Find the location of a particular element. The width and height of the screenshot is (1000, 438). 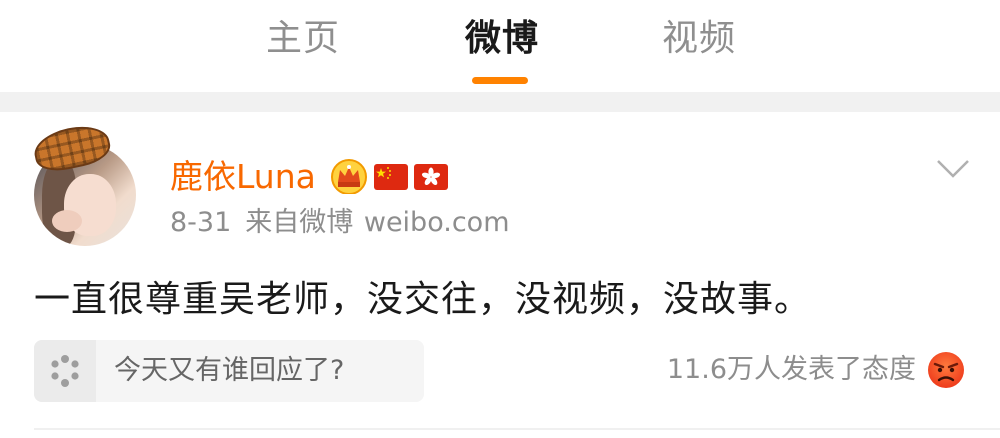

post-source: 来自微博 weibo.com is located at coordinates (377, 222).